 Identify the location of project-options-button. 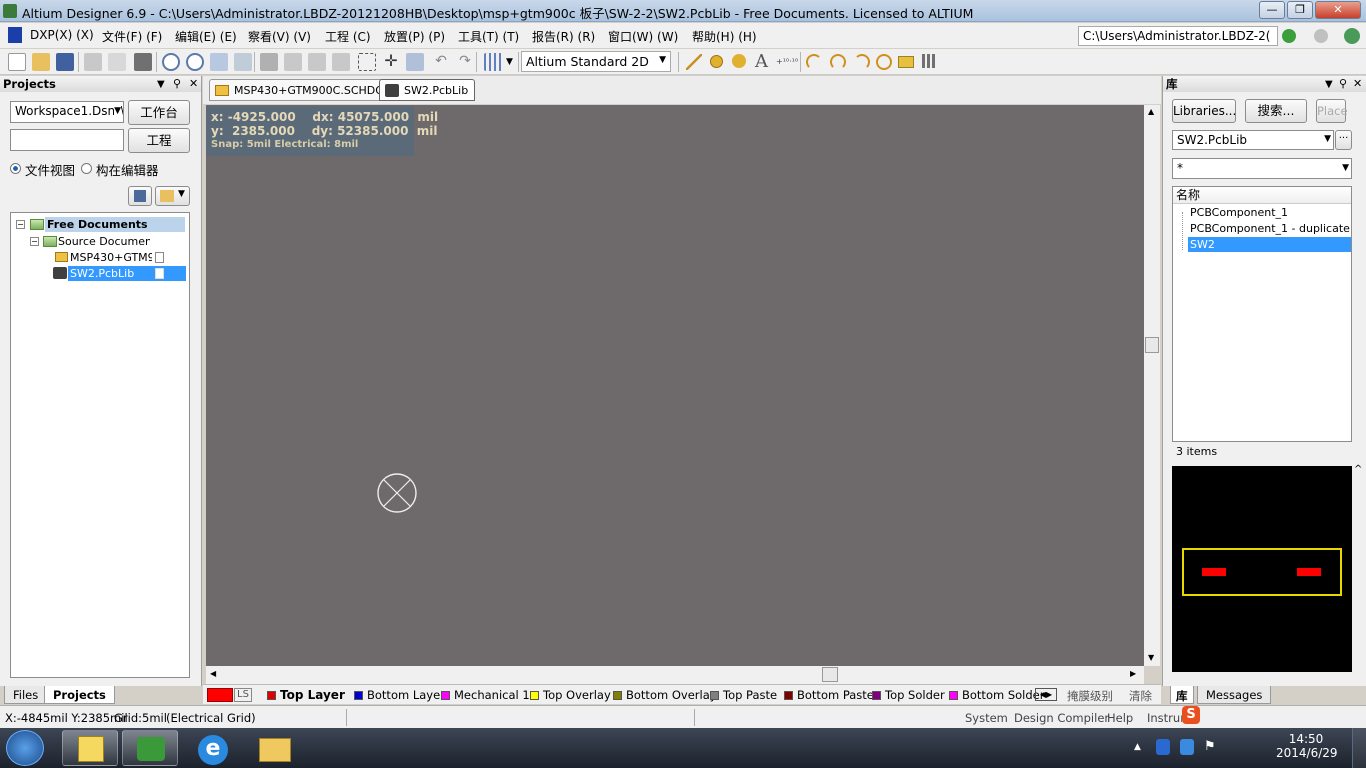
(140, 196).